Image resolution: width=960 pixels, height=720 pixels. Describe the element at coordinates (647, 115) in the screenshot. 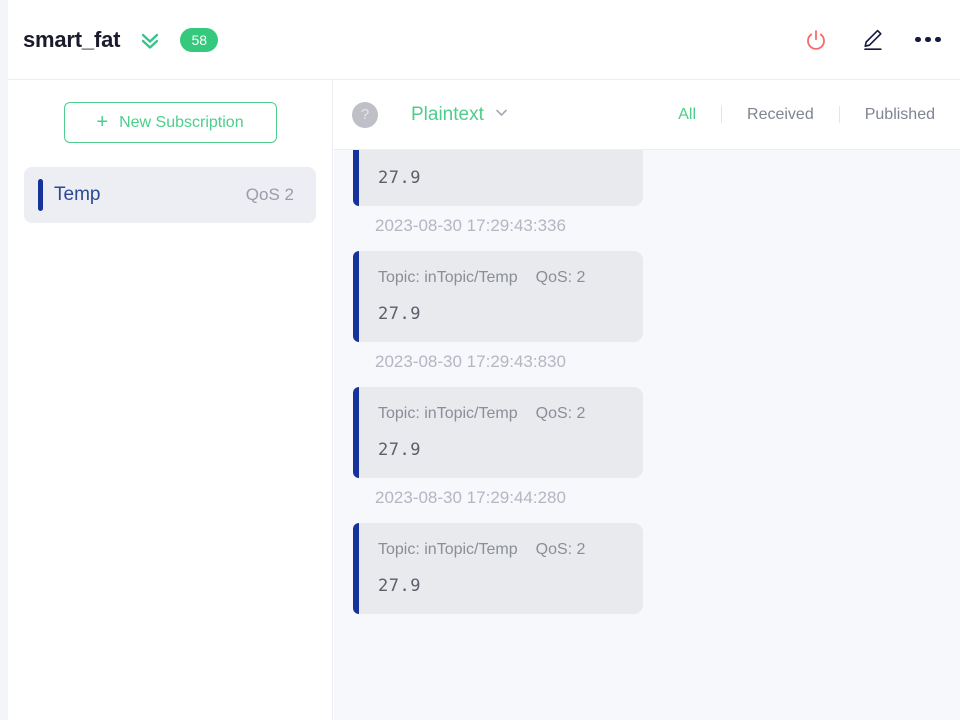

I see `messages-toolbar: ? Plaintext All Received Published` at that location.